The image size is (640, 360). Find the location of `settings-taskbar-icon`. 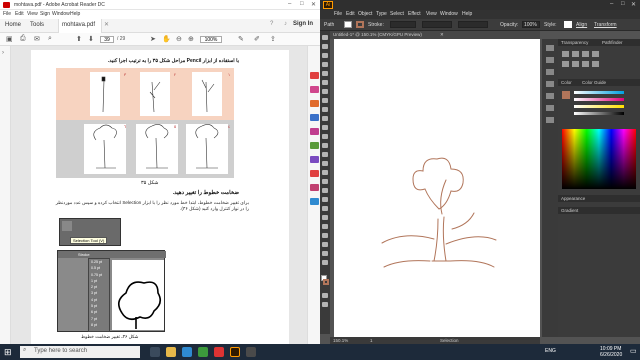

settings-taskbar-icon is located at coordinates (251, 352).